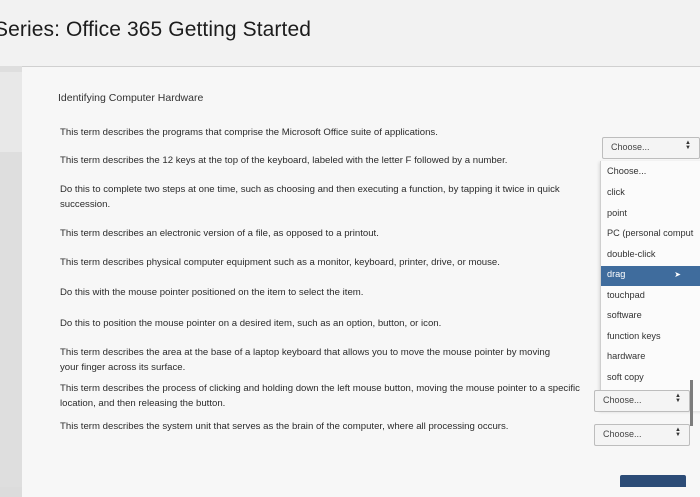  Describe the element at coordinates (11, 112) in the screenshot. I see `sidebar-highlight` at that location.